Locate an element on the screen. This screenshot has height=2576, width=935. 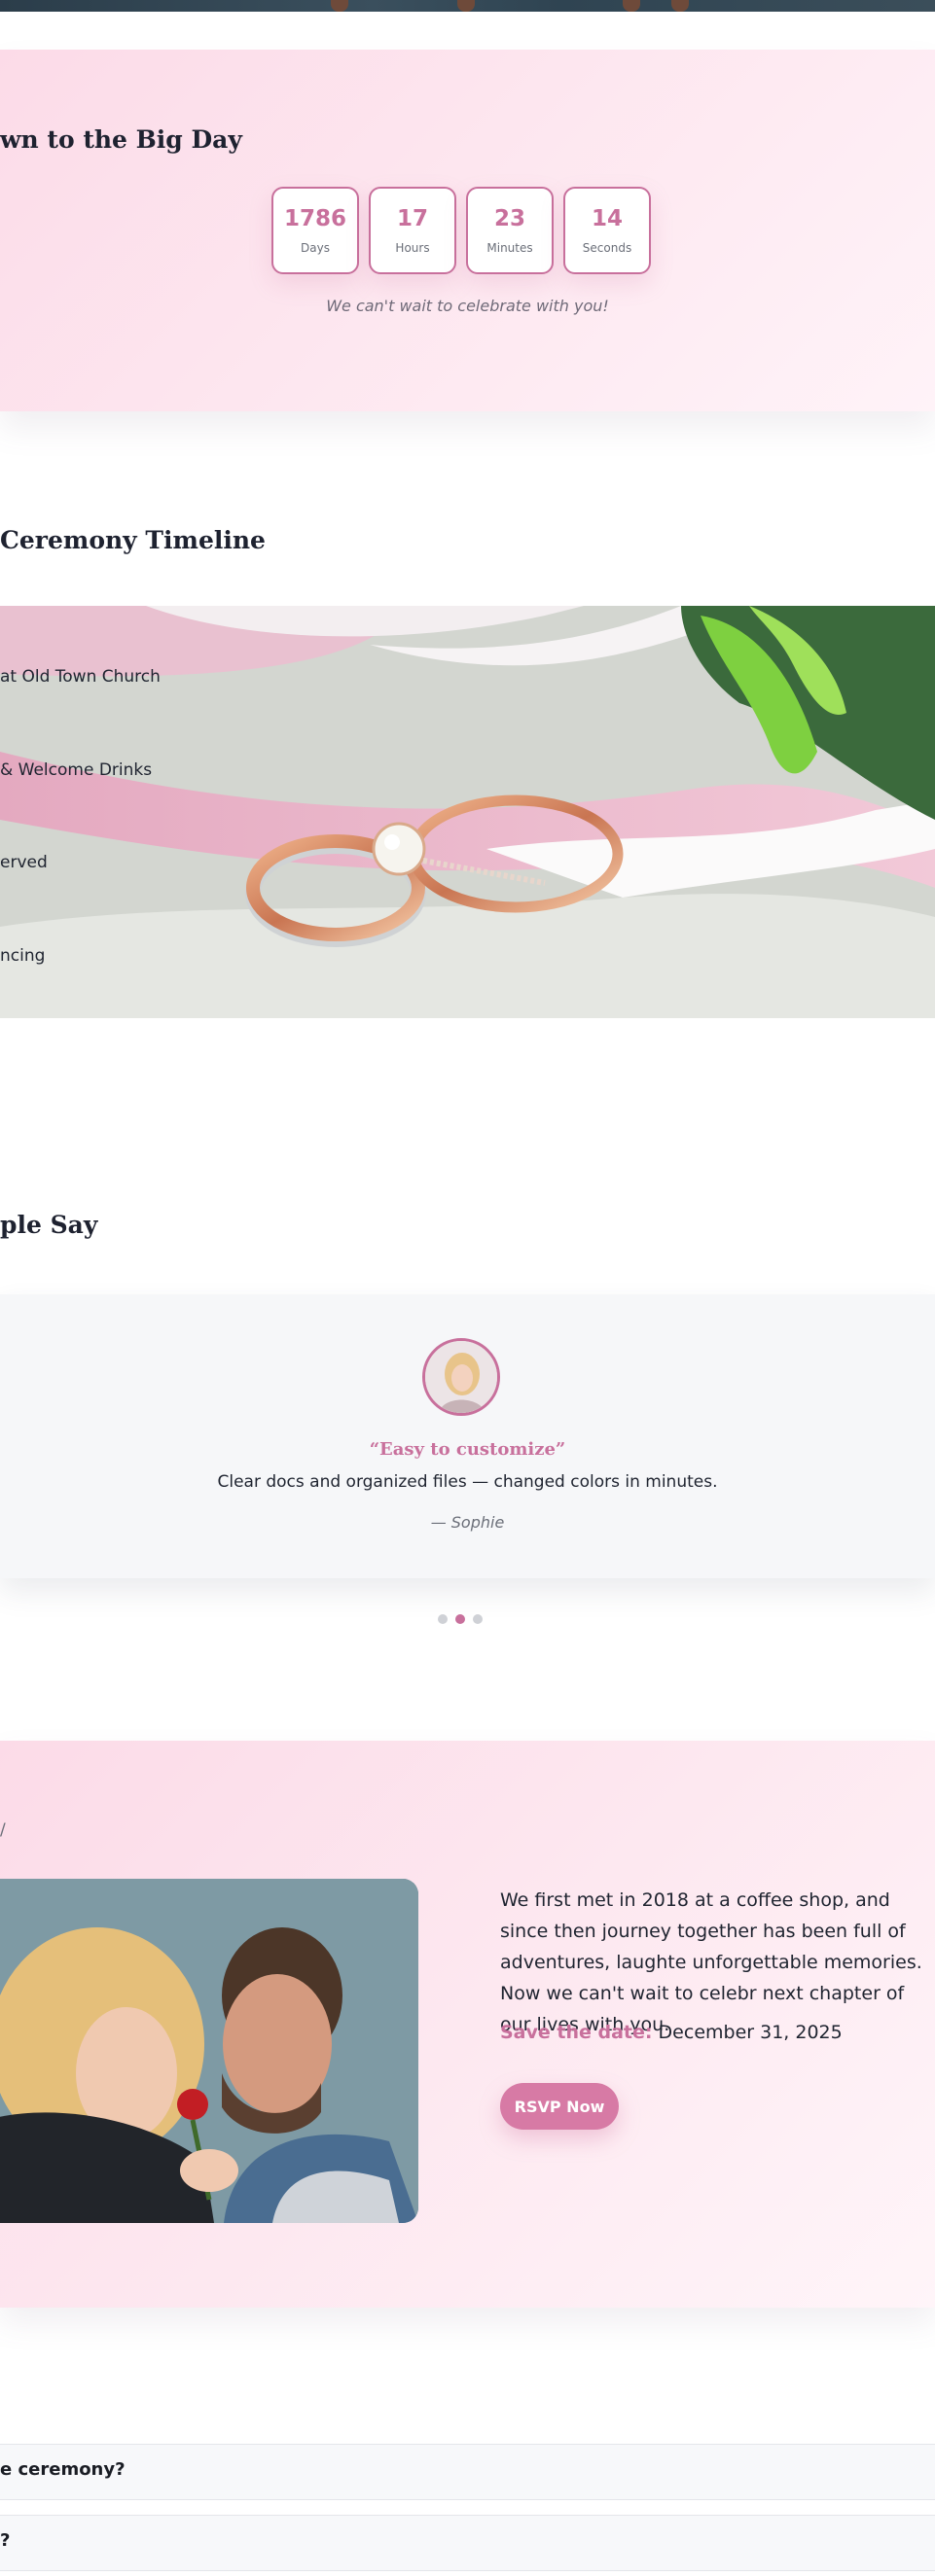
countdown-hours-value: 17 is located at coordinates (412, 219).